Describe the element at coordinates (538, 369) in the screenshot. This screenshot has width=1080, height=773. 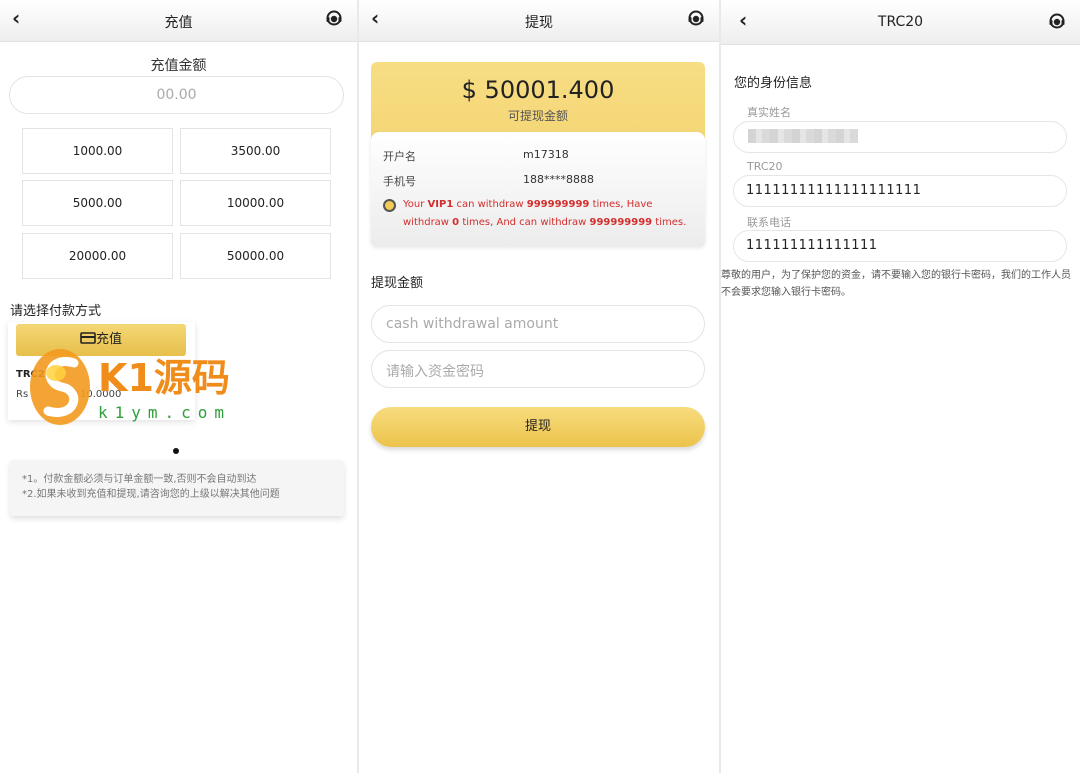
I see `fund-password-input: 请输入资金密码` at that location.